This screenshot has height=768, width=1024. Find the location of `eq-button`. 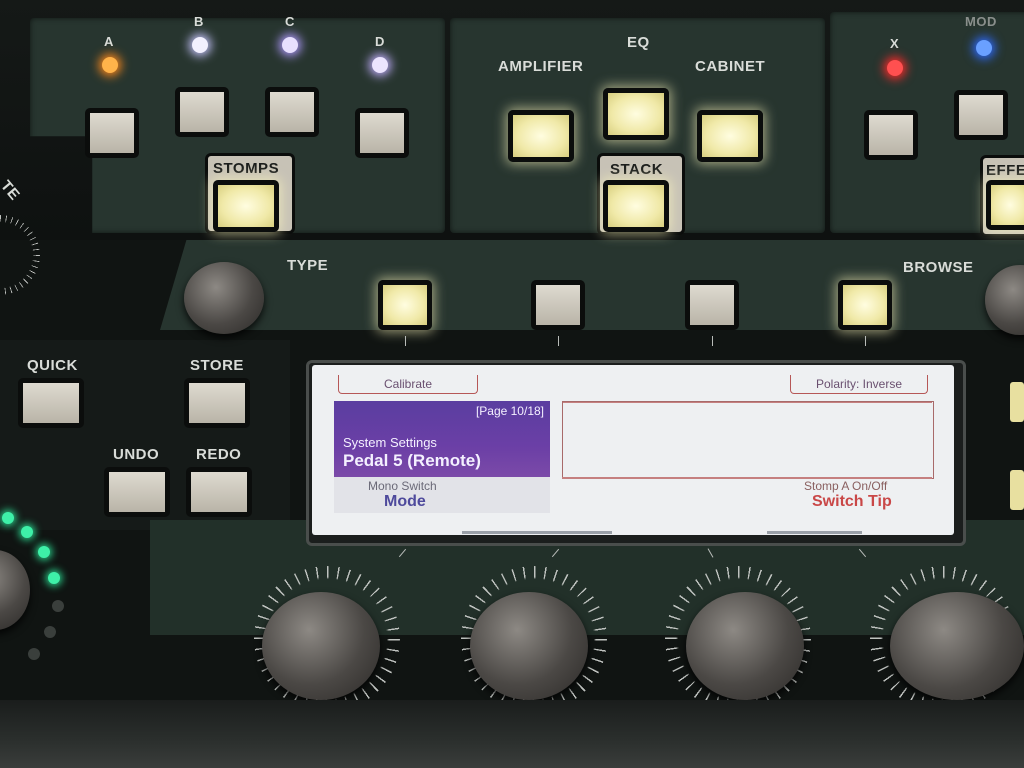

eq-button is located at coordinates (636, 114).